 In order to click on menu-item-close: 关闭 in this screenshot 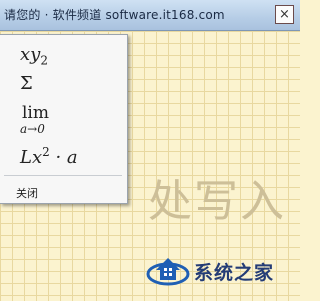, I will do `click(27, 193)`.